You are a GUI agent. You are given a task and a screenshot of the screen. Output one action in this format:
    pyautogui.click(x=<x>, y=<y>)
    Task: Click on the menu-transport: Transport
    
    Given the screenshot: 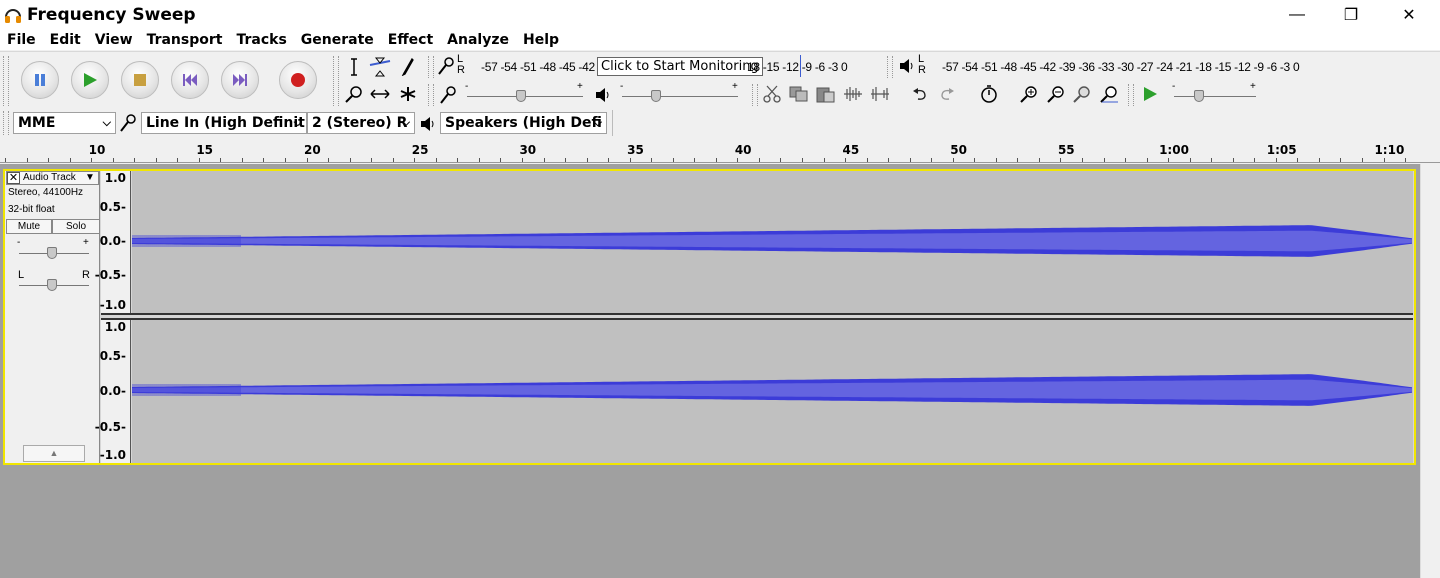 What is the action you would take?
    pyautogui.click(x=185, y=40)
    